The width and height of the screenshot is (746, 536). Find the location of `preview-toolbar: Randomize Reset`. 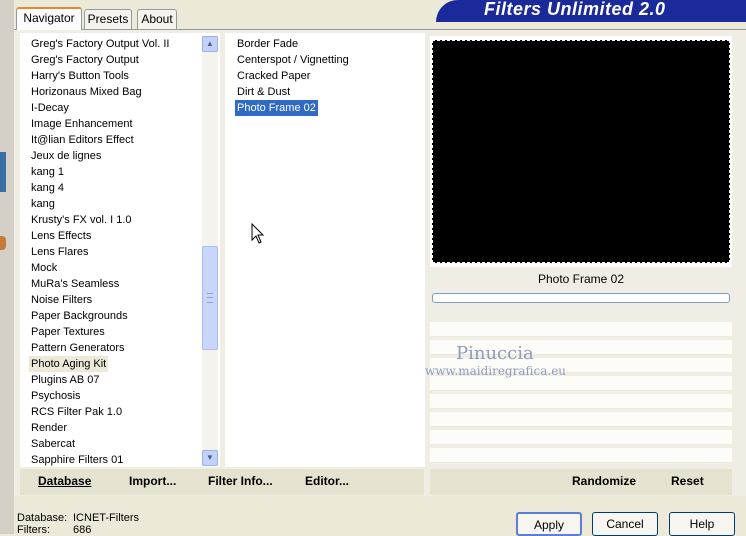

preview-toolbar: Randomize Reset is located at coordinates (581, 482).